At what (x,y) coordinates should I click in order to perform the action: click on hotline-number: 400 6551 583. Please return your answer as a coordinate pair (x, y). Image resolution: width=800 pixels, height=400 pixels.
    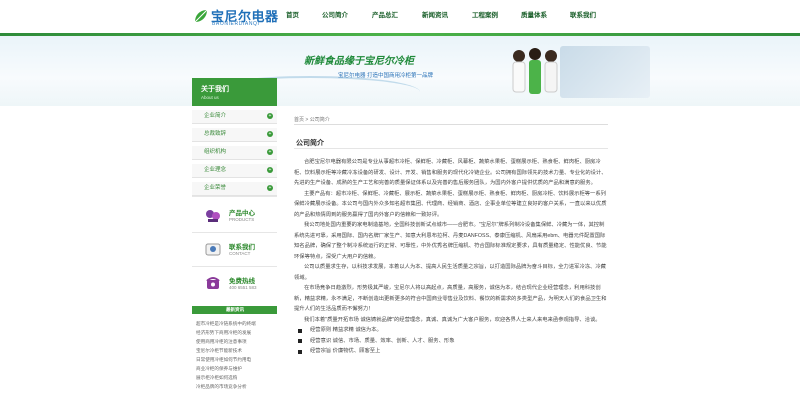
    Looking at the image, I should click on (243, 287).